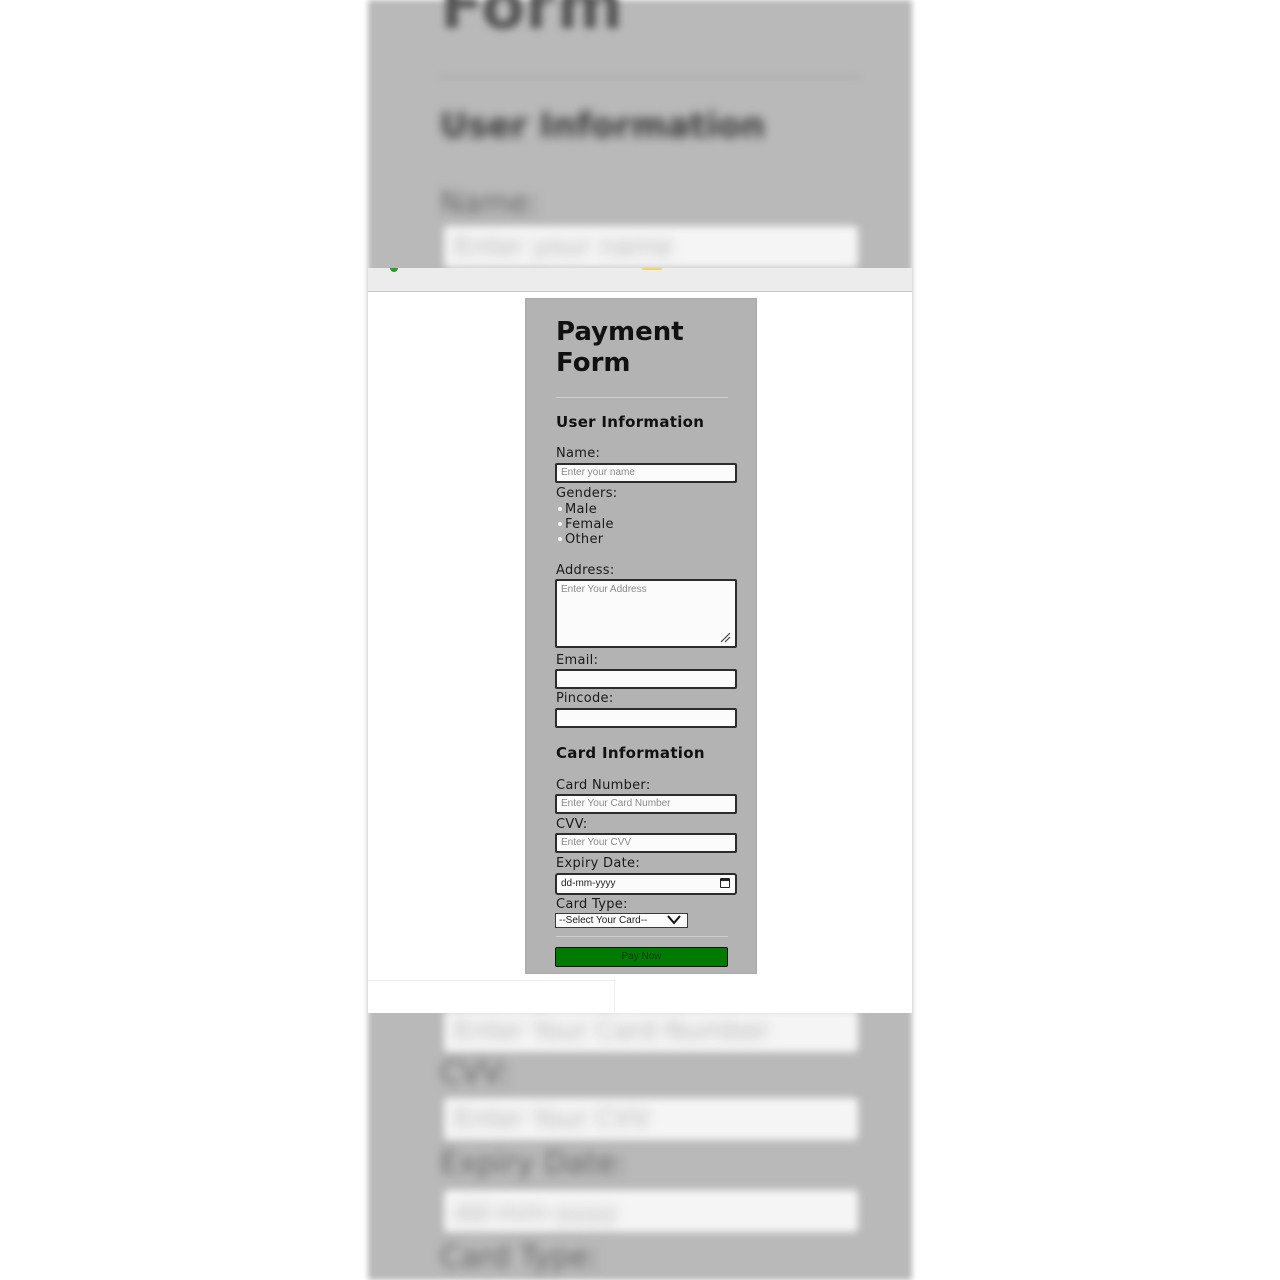  Describe the element at coordinates (532, 22) in the screenshot. I see `blurred-title: Form` at that location.